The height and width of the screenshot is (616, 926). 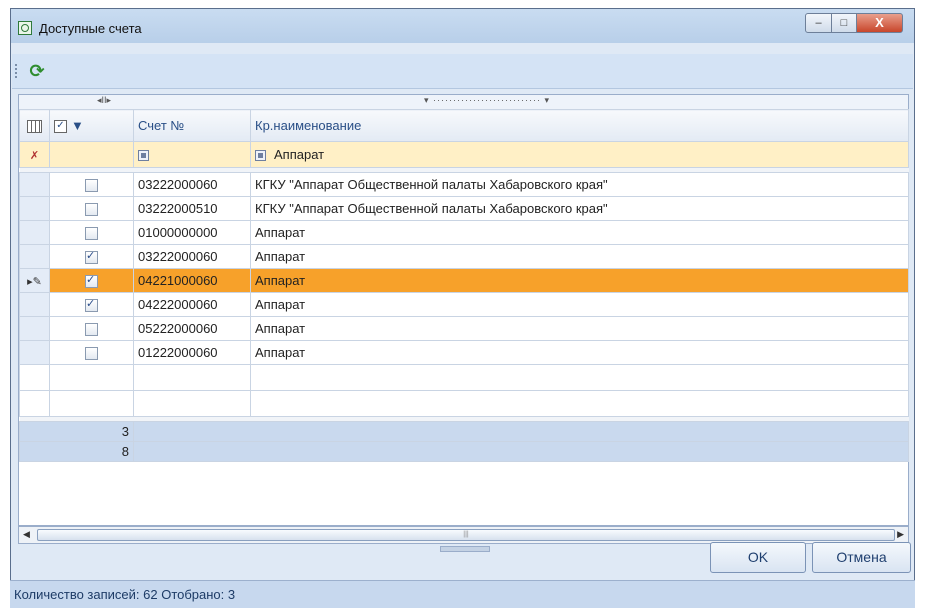 I want to click on footer-checked-count: 3, so click(x=76, y=431).